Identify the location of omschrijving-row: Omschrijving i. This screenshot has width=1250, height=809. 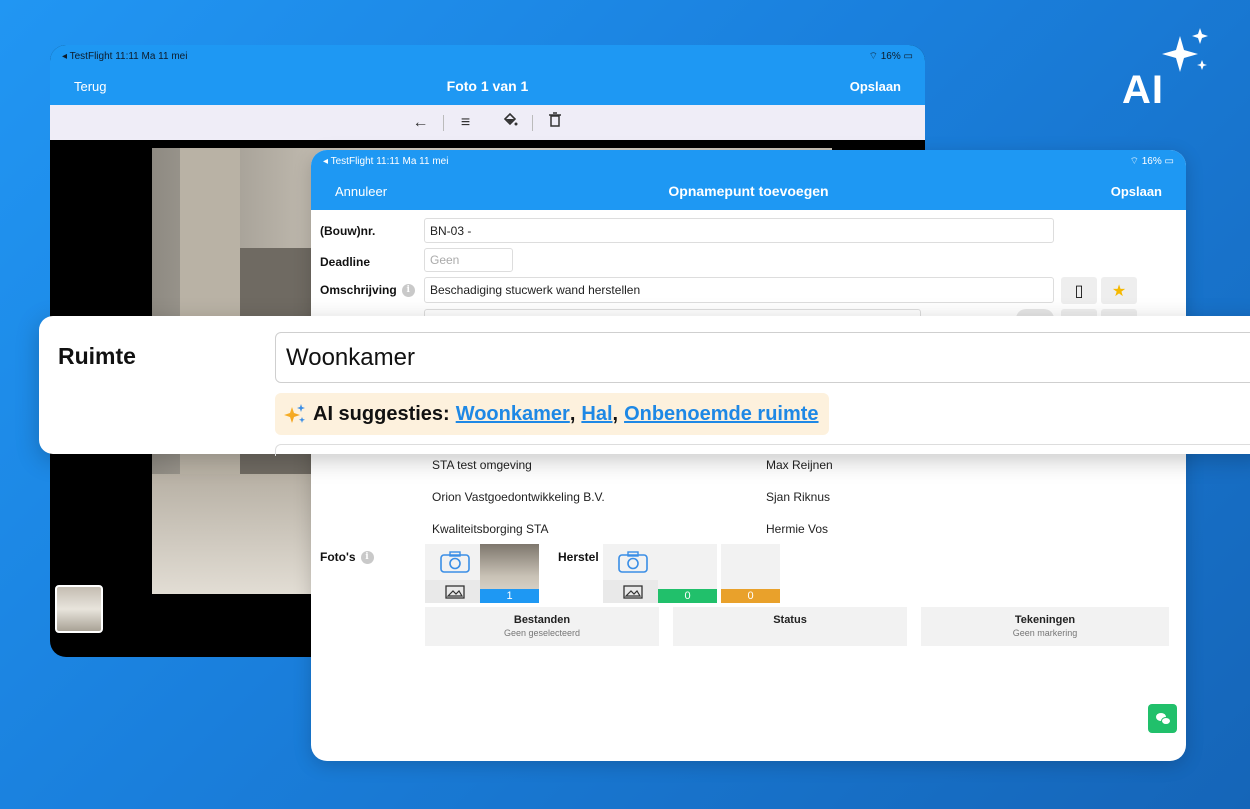
(367, 290).